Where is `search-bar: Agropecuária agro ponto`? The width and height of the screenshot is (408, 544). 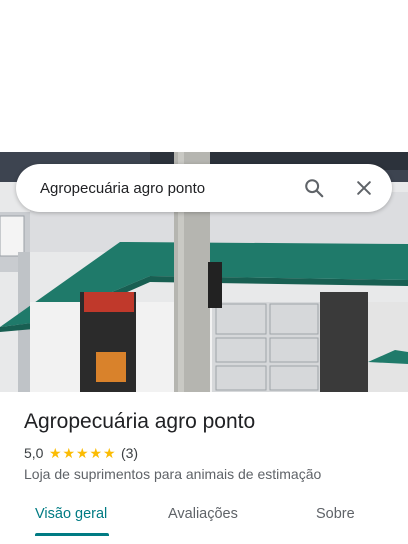 search-bar: Agropecuária agro ponto is located at coordinates (204, 188).